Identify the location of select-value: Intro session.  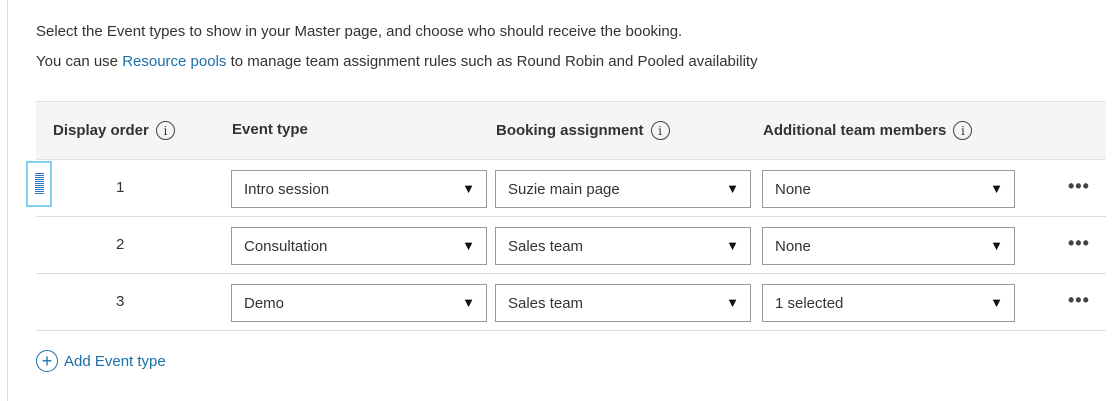
(287, 189).